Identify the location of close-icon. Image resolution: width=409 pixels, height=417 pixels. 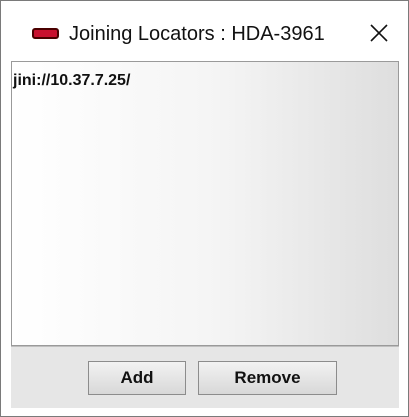
(379, 33).